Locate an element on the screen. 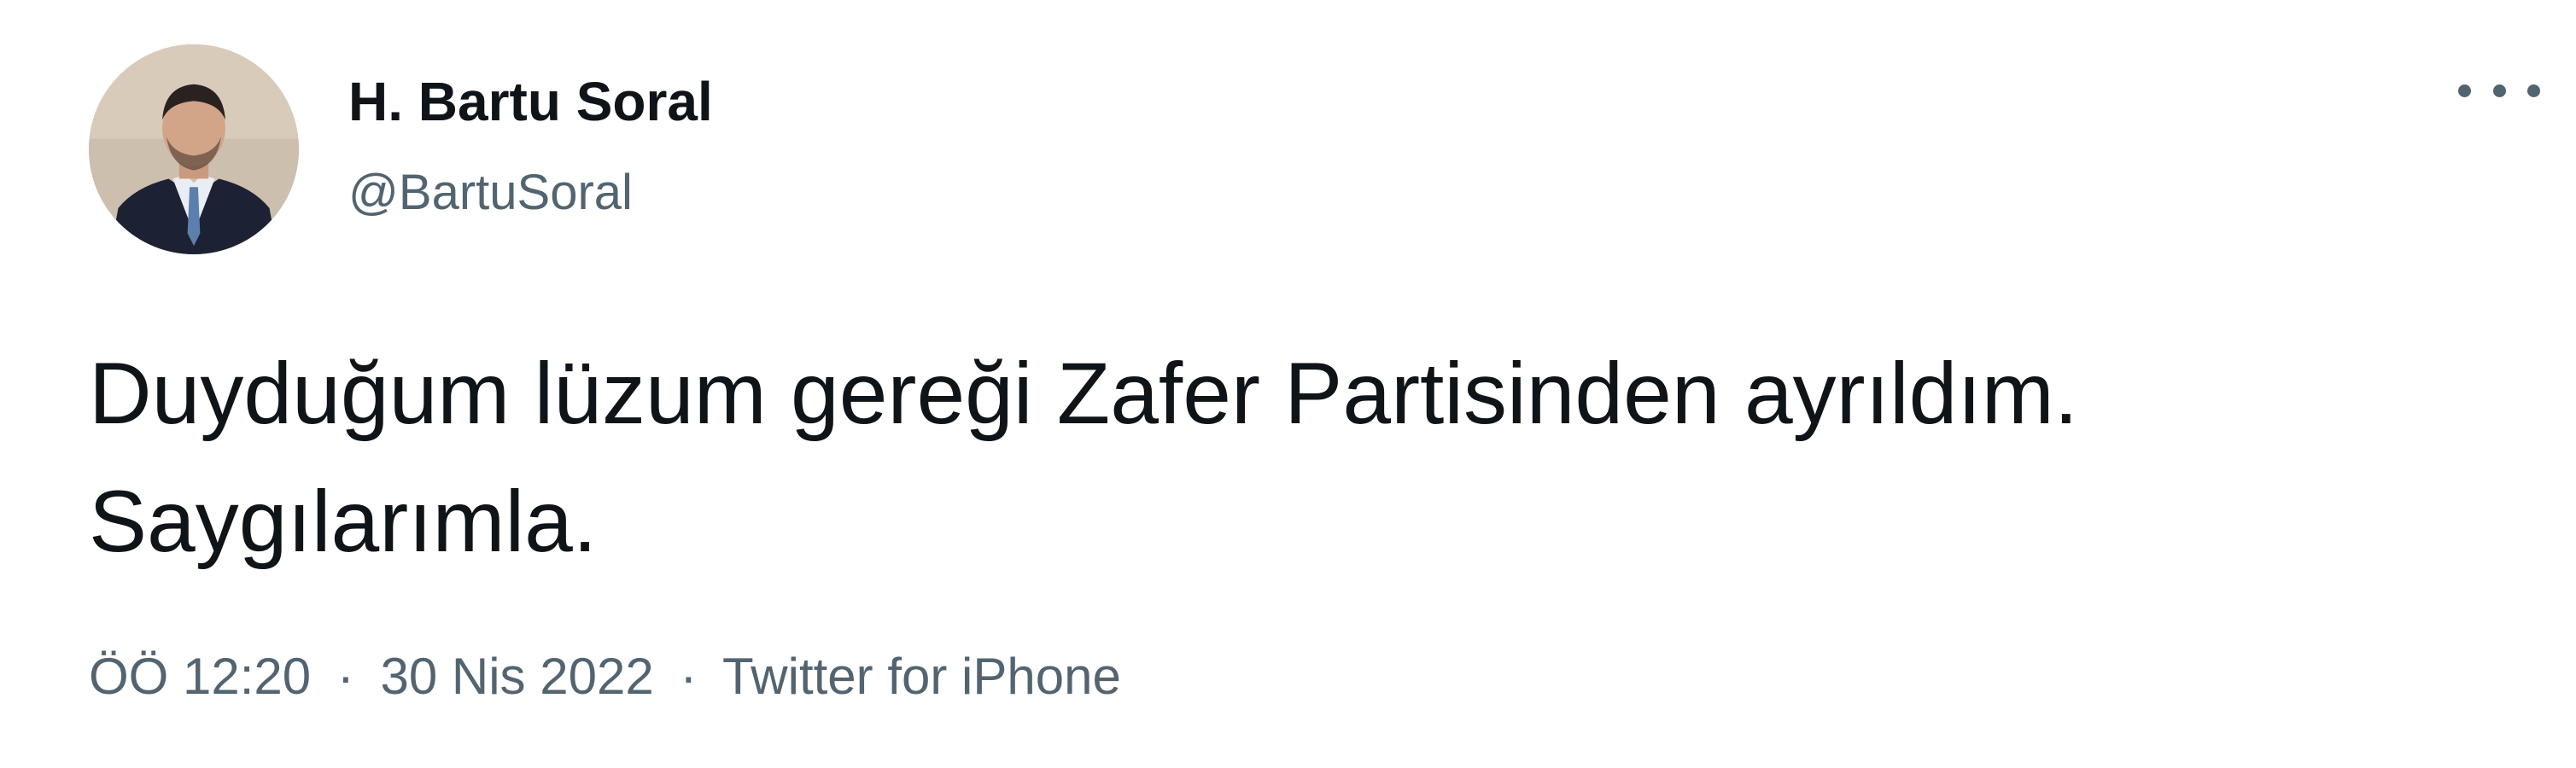 The width and height of the screenshot is (2576, 768). author-display-name: H. Bartu Soral is located at coordinates (530, 101).